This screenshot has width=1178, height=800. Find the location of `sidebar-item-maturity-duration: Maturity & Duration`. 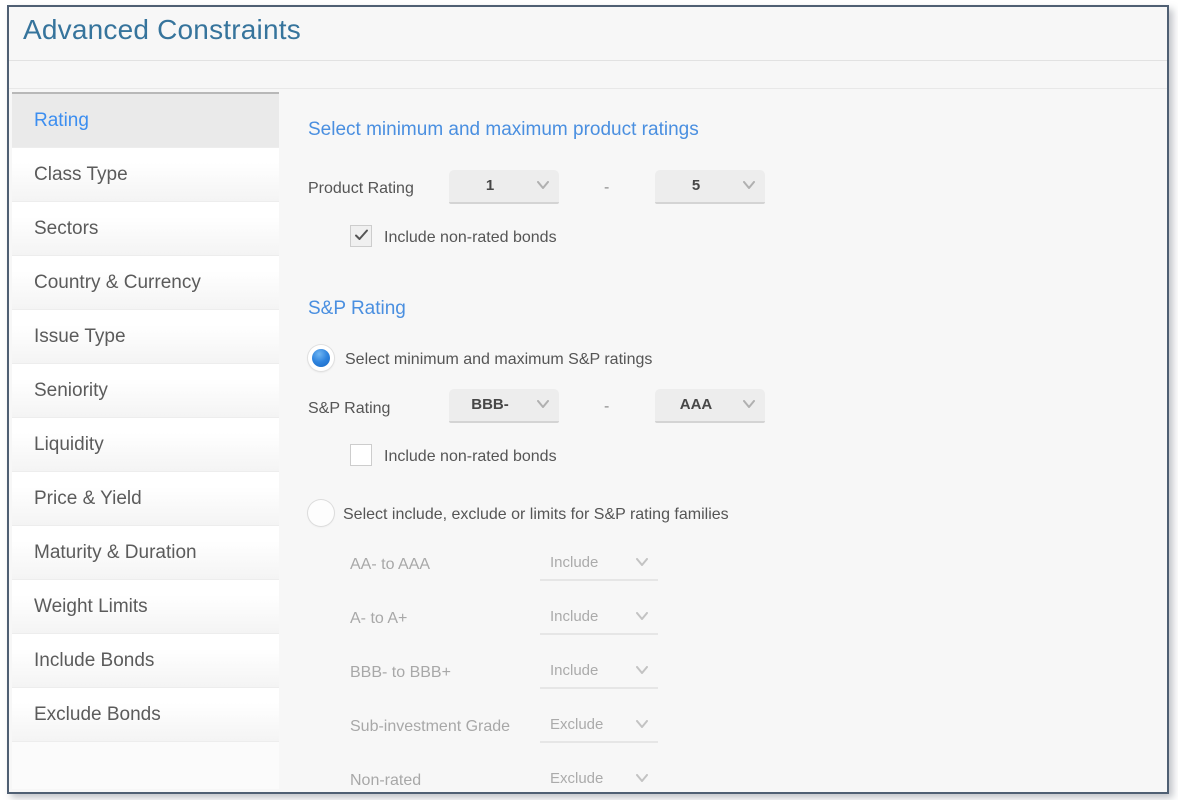

sidebar-item-maturity-duration: Maturity & Duration is located at coordinates (145, 553).